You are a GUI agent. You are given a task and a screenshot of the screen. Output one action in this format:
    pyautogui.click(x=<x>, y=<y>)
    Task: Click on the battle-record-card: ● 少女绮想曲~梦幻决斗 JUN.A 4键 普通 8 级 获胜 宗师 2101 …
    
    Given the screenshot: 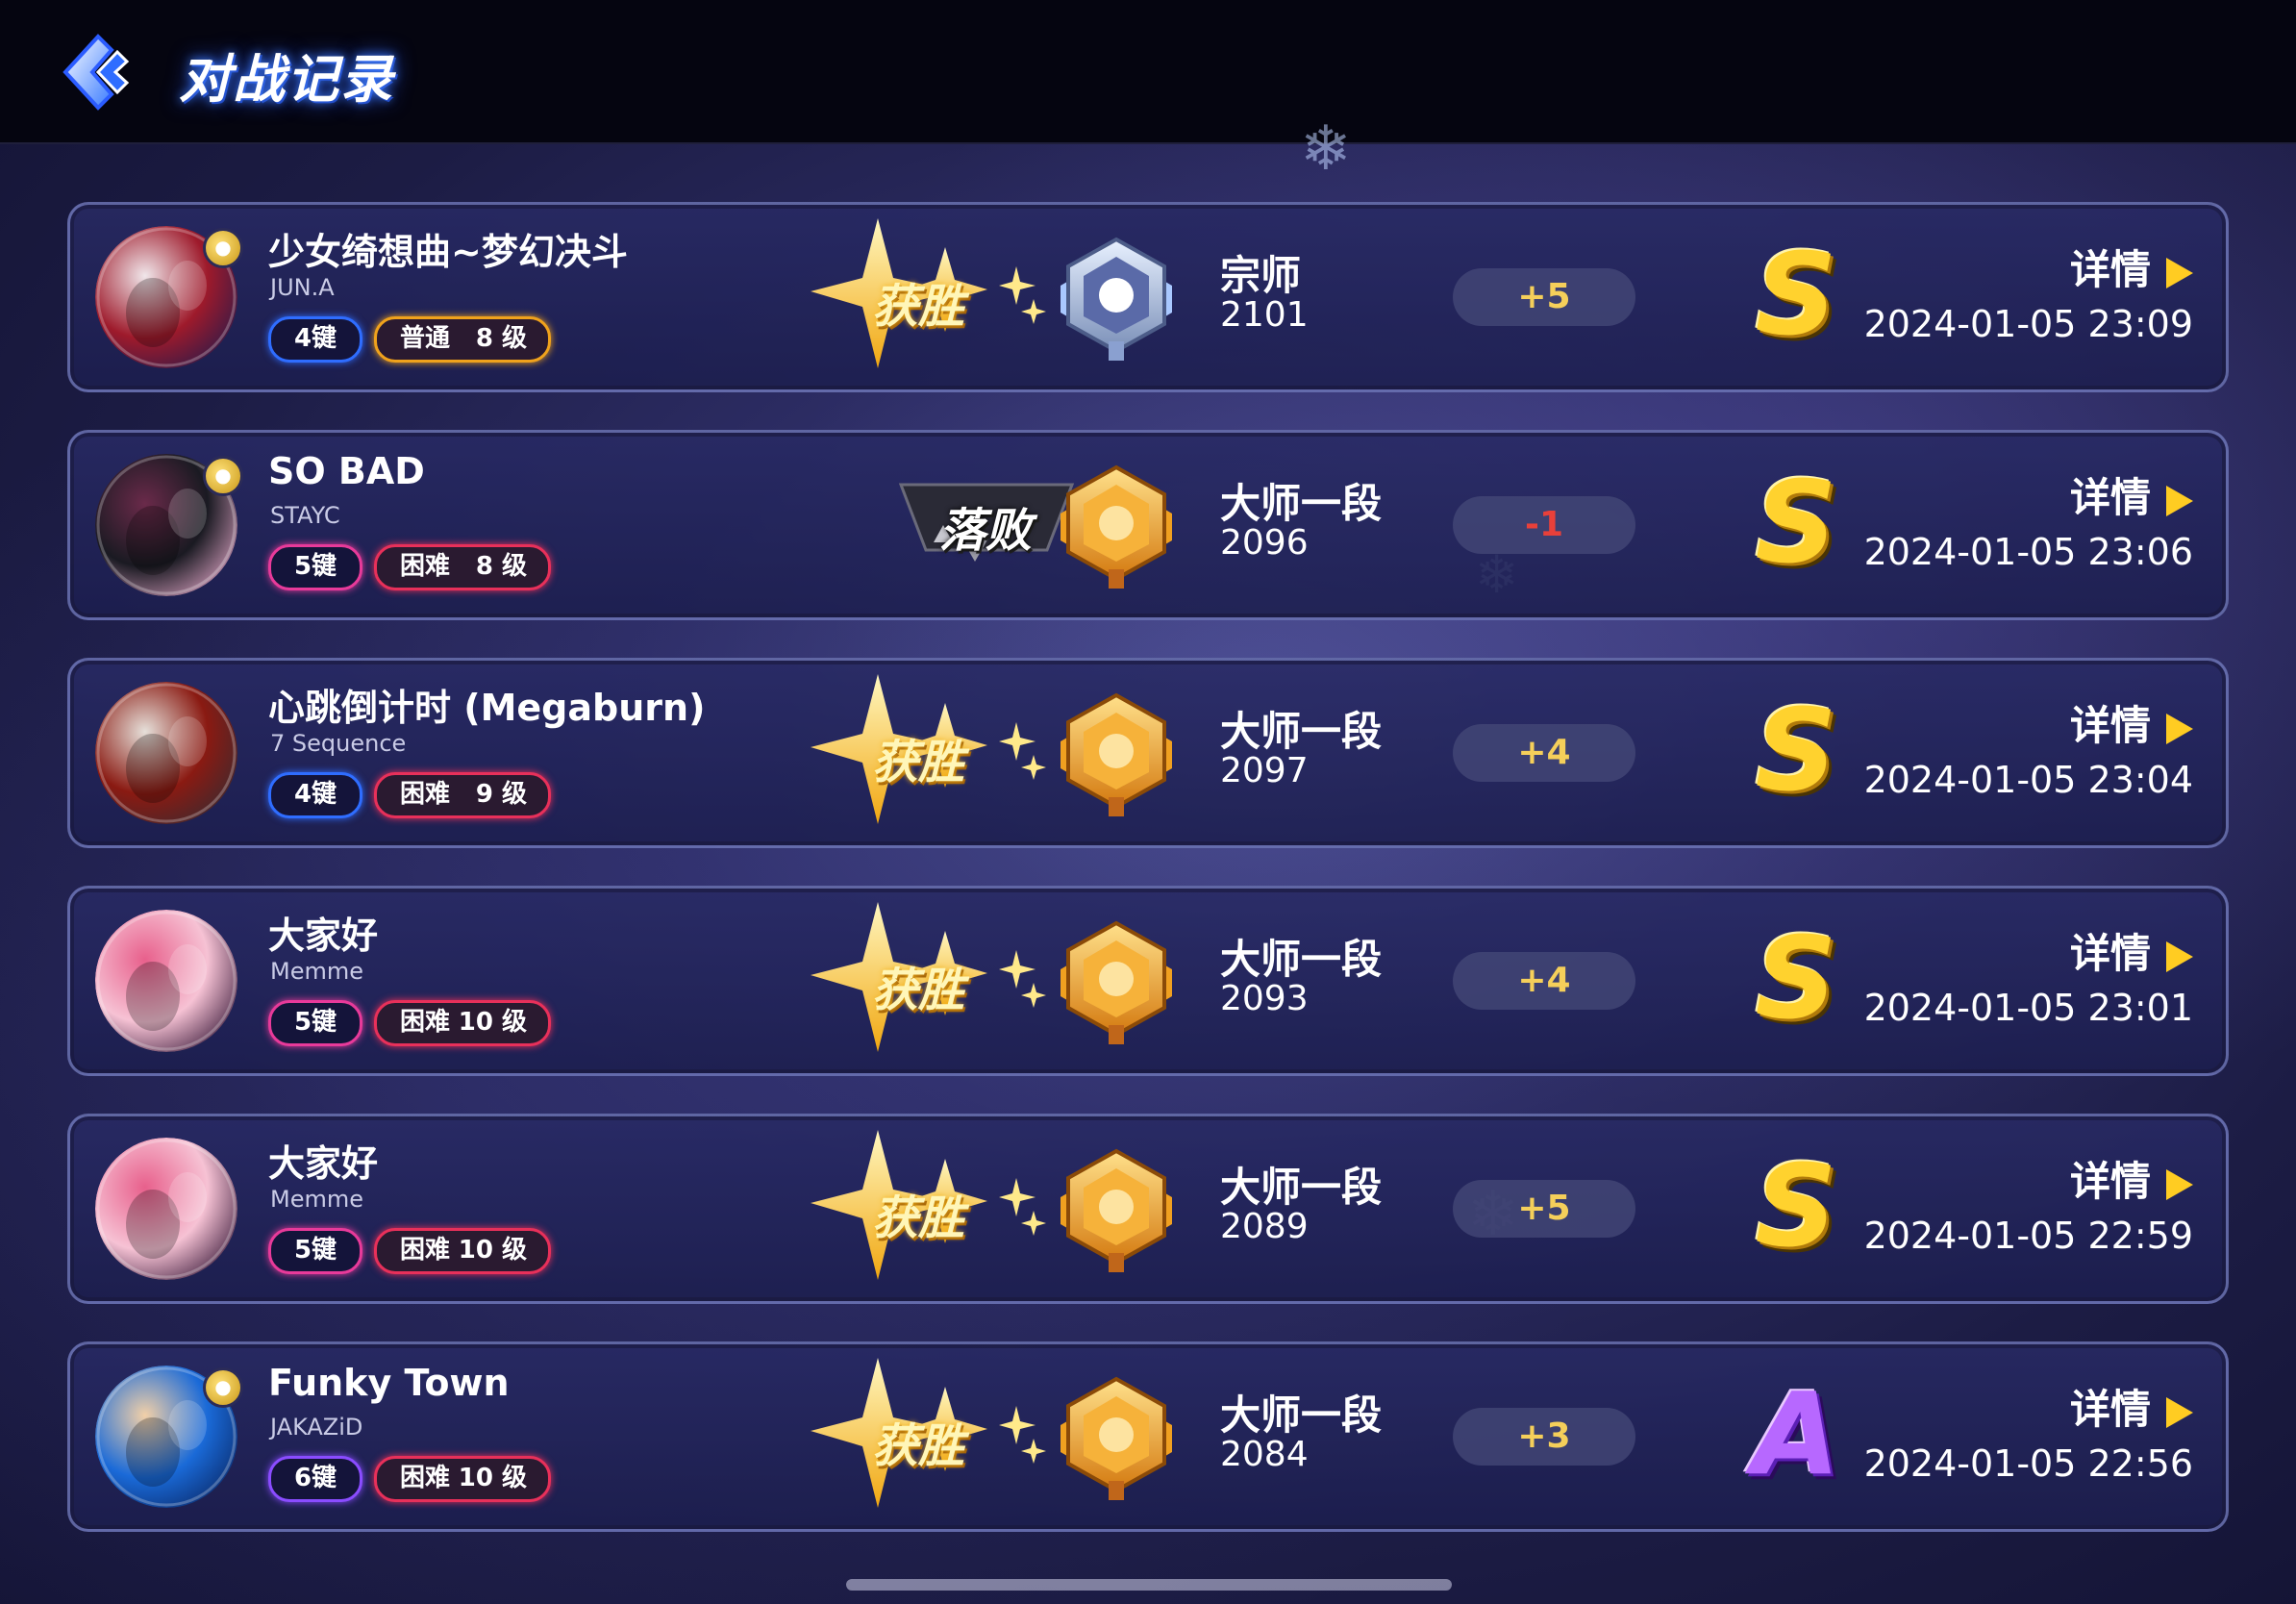 What is the action you would take?
    pyautogui.click(x=1148, y=297)
    